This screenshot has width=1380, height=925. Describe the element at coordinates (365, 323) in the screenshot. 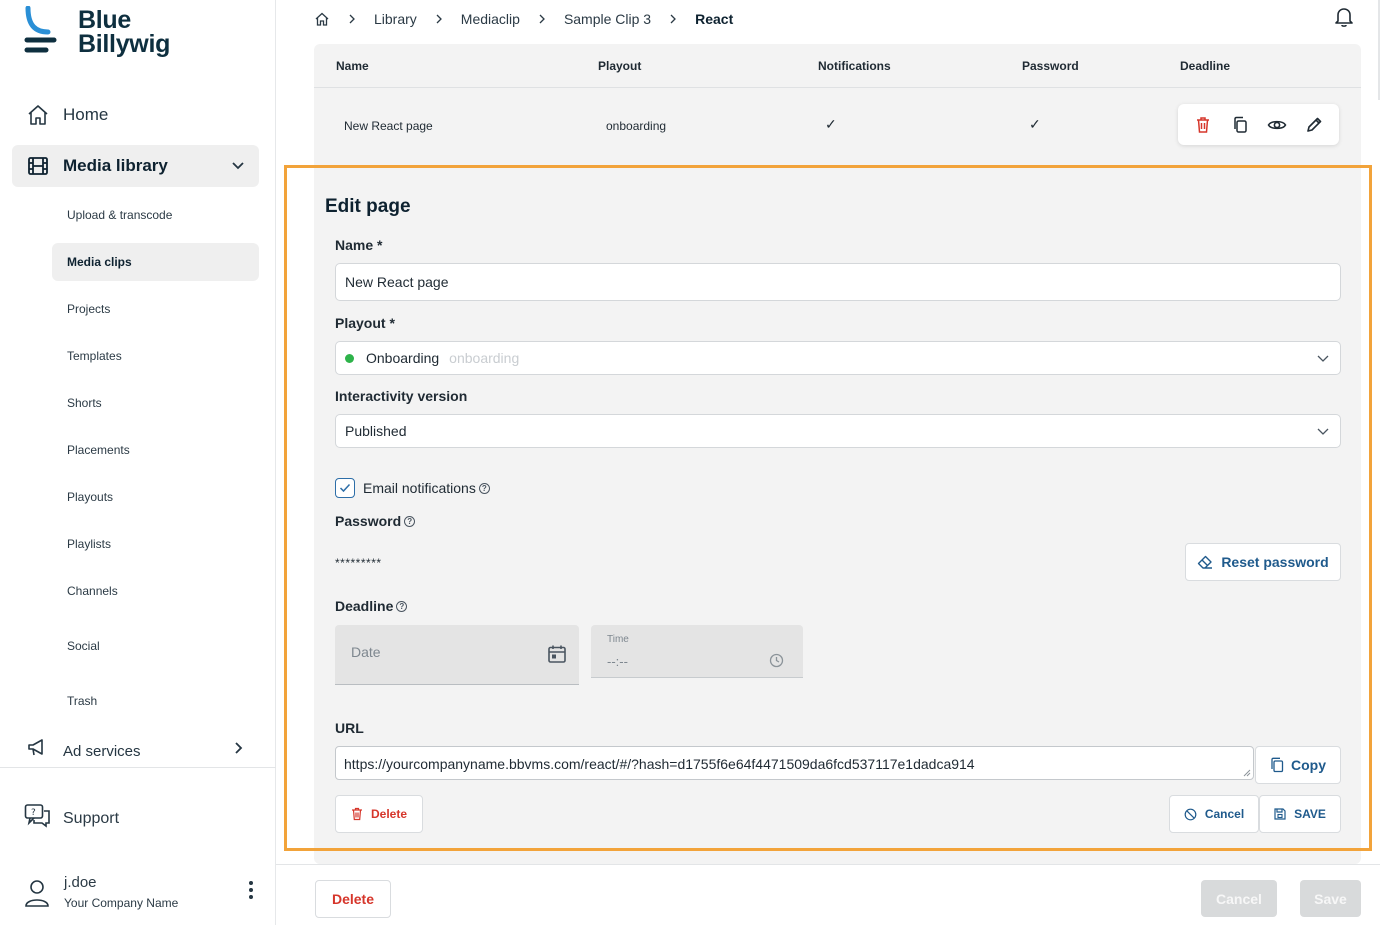

I see `playout-label: Playout *` at that location.